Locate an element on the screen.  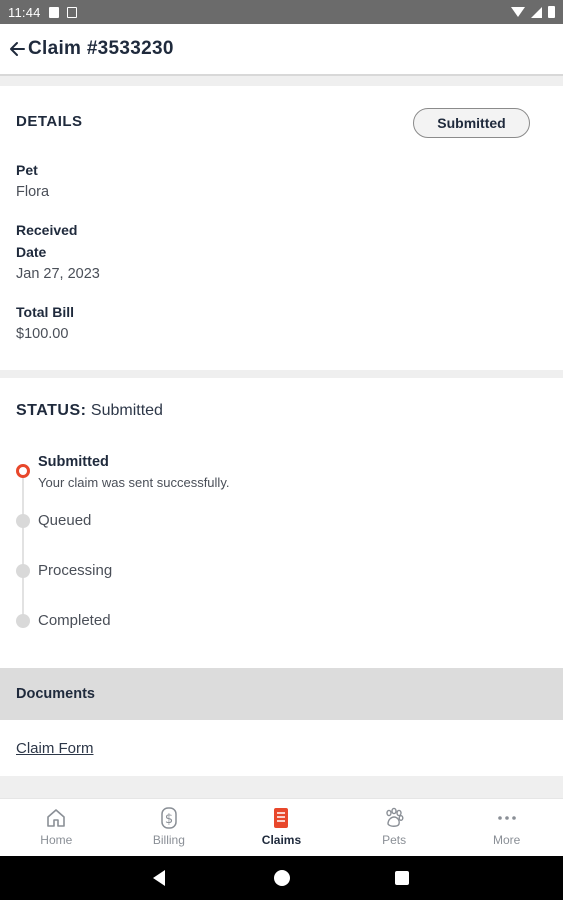
system-recents-icon is located at coordinates (402, 878).